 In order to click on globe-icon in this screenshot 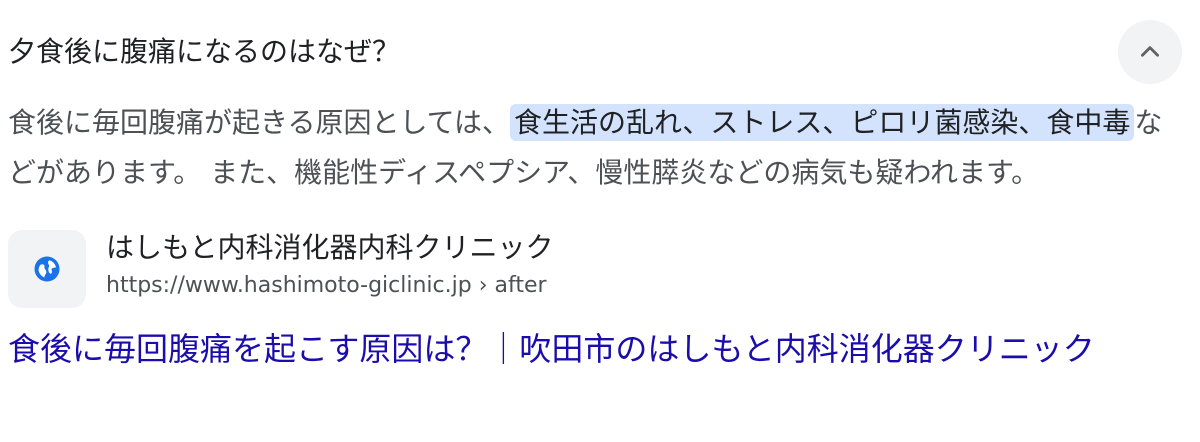, I will do `click(47, 269)`.